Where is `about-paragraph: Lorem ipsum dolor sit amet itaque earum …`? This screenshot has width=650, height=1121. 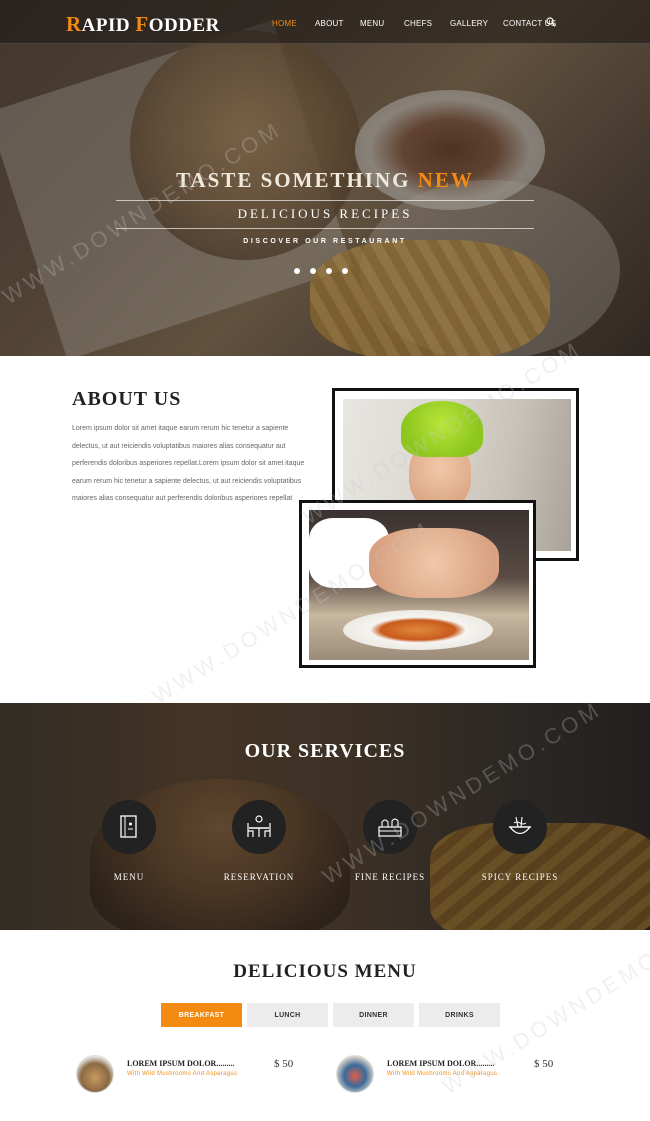 about-paragraph: Lorem ipsum dolor sit amet itaque earum … is located at coordinates (197, 464).